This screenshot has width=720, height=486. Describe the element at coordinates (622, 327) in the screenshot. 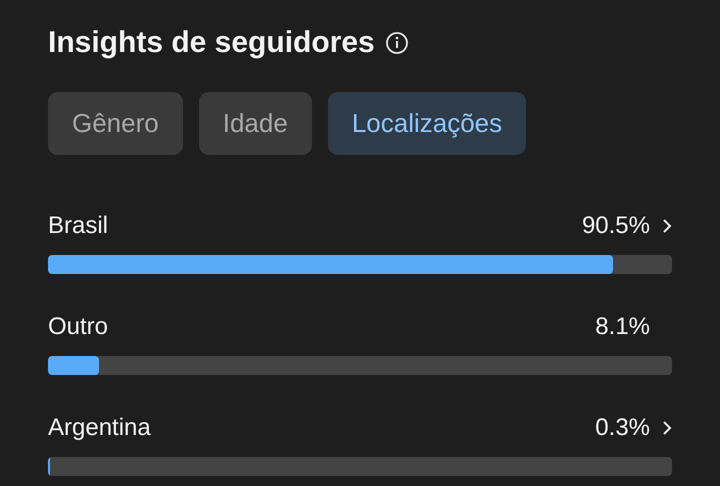

I see `location-percent: 8.1%` at that location.